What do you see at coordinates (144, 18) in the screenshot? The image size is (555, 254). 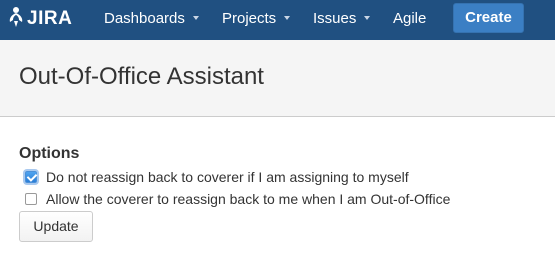 I see `nav-dashboards-label: Dashboards` at bounding box center [144, 18].